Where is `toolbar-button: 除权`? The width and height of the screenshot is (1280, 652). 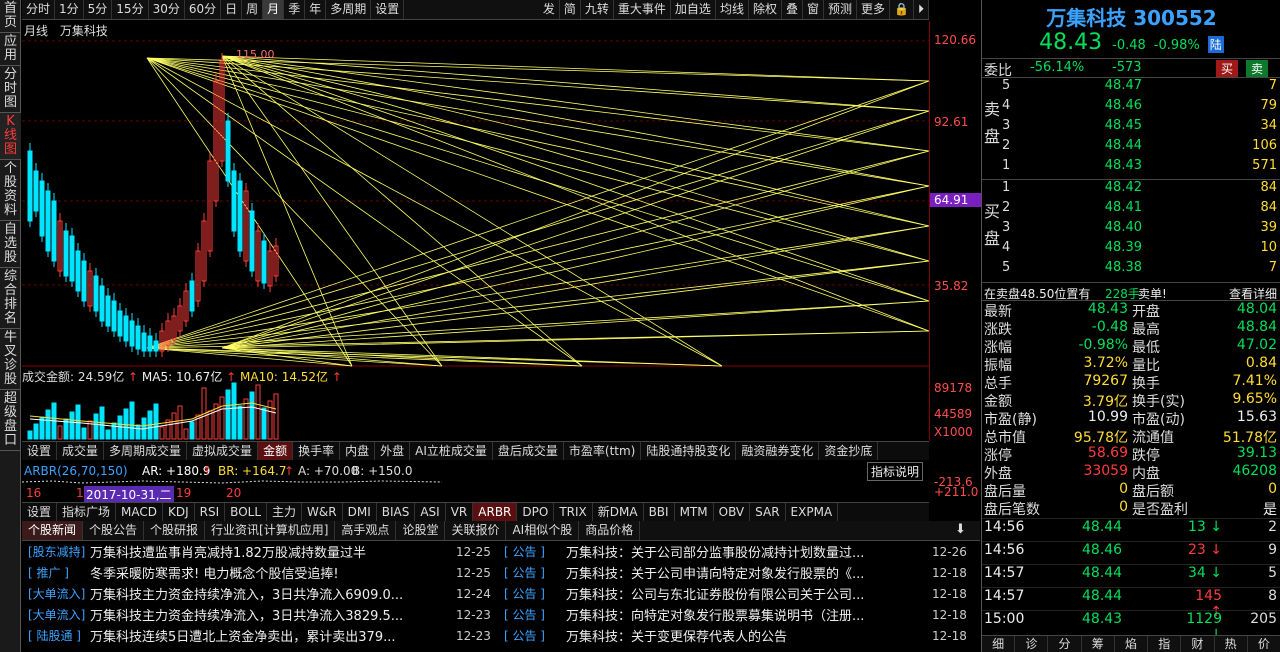 toolbar-button: 除权 is located at coordinates (765, 9).